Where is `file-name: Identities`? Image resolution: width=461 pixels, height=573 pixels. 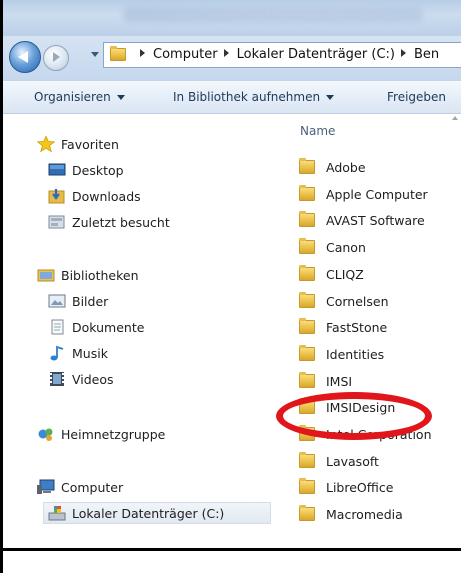
file-name: Identities is located at coordinates (355, 354).